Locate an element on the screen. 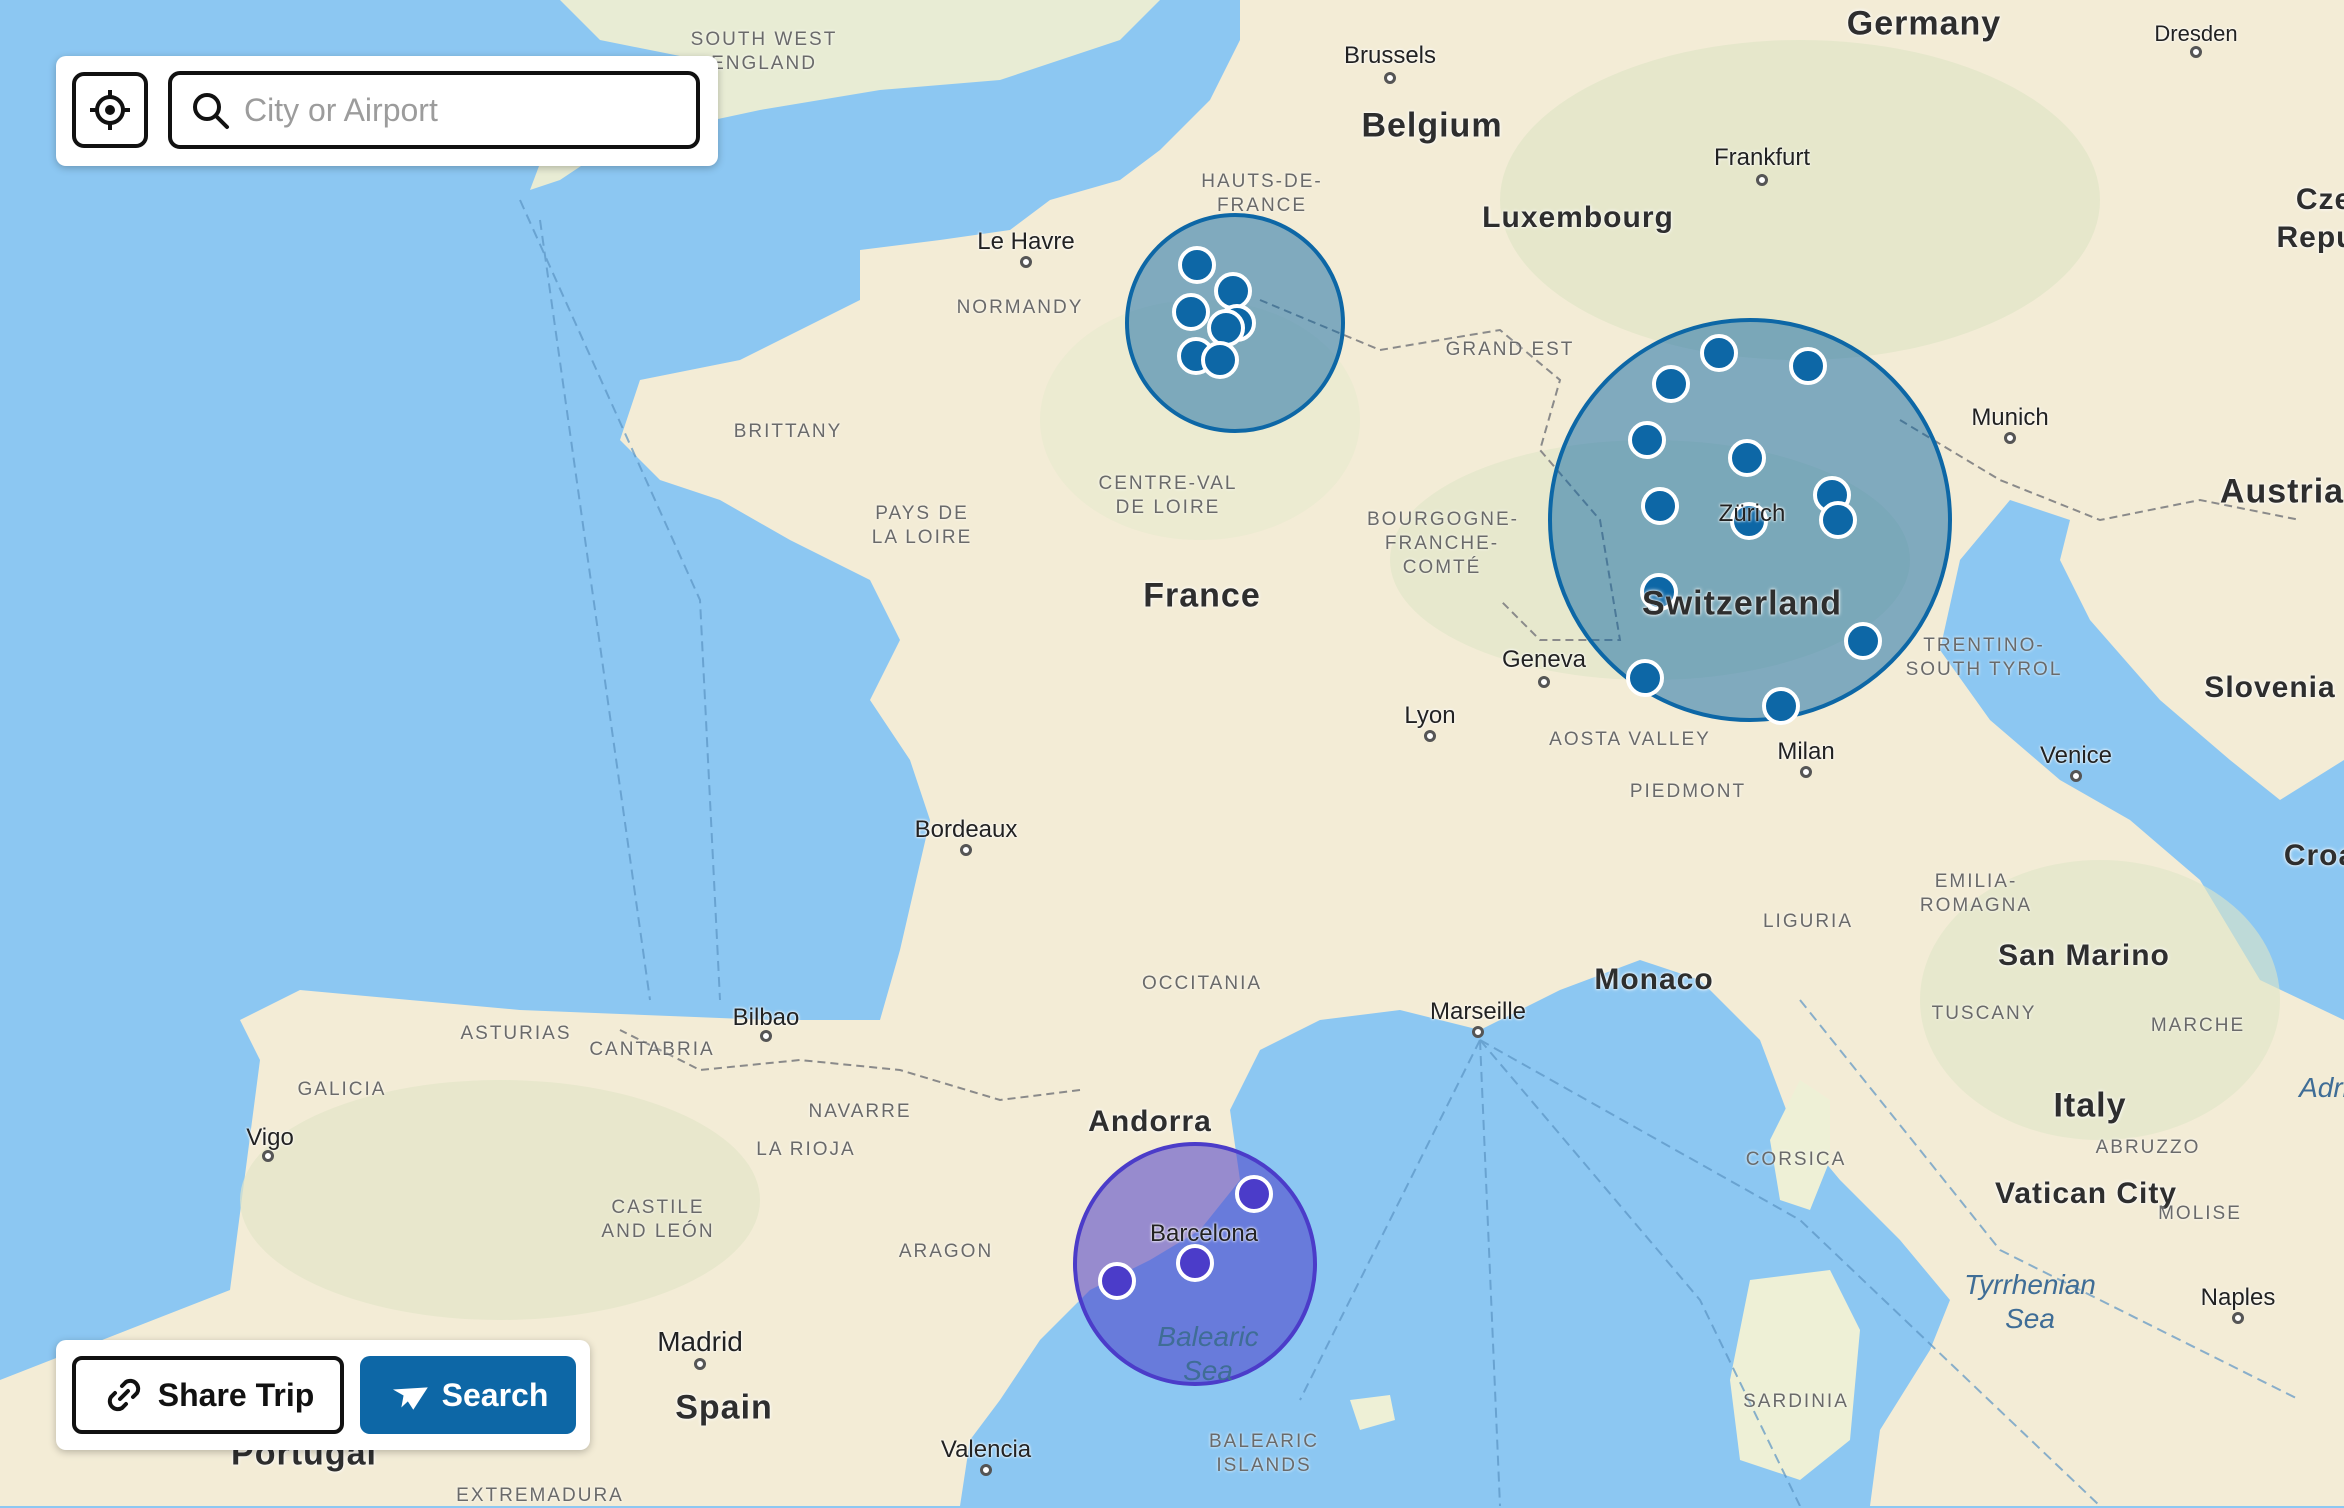  country-label: Croa is located at coordinates (2314, 856).